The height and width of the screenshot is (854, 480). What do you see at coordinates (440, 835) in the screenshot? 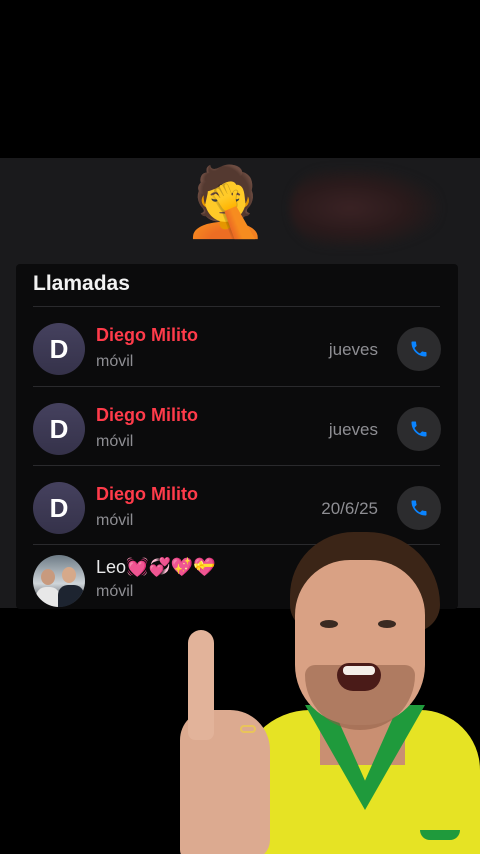
I see `logo-mark` at bounding box center [440, 835].